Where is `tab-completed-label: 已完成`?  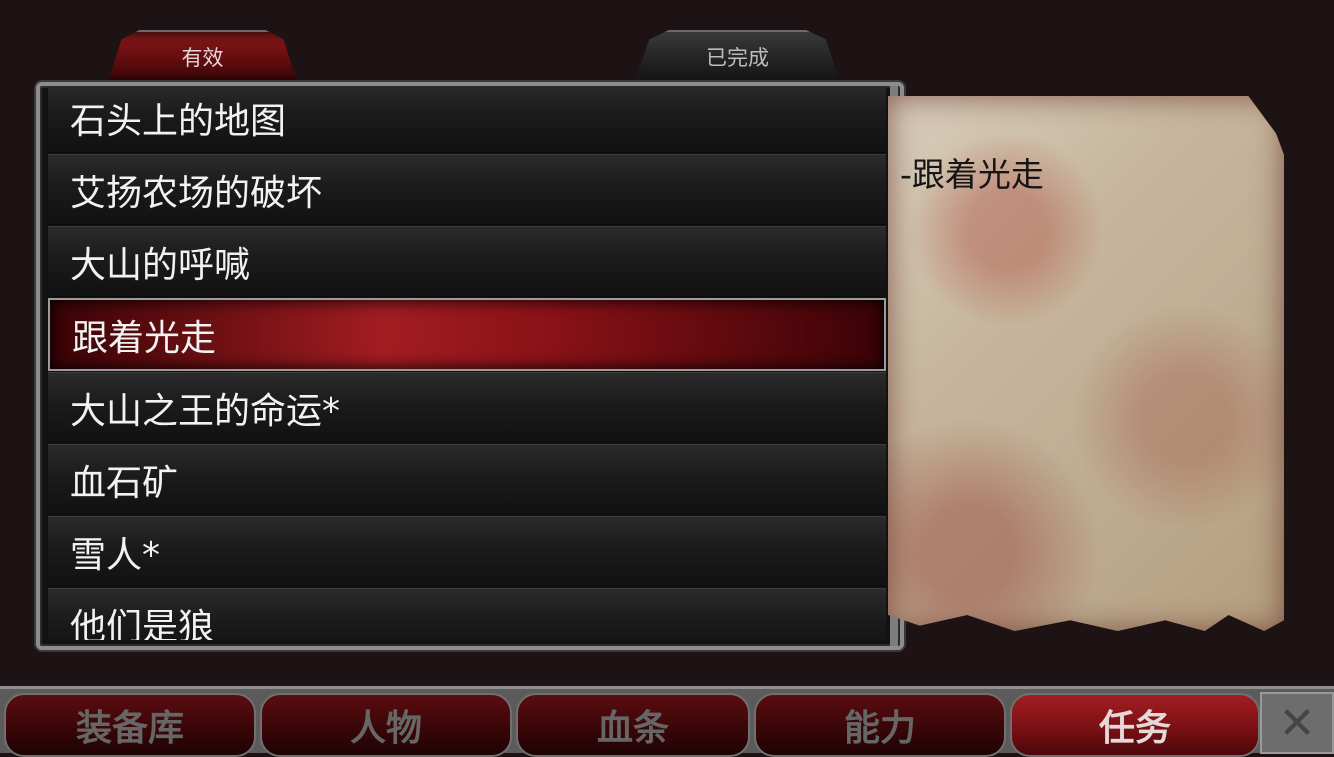 tab-completed-label: 已完成 is located at coordinates (737, 58).